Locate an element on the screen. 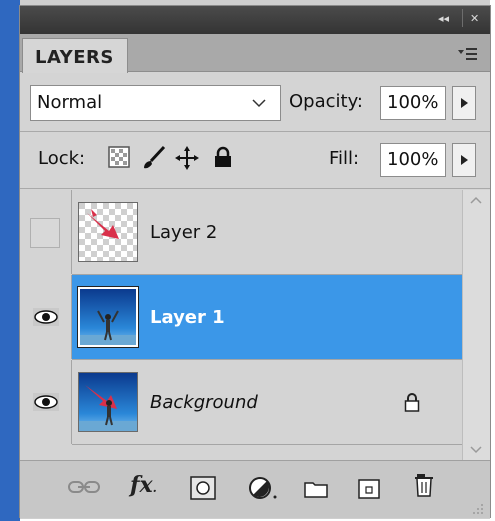  opacity-label: Opacity: is located at coordinates (326, 101).